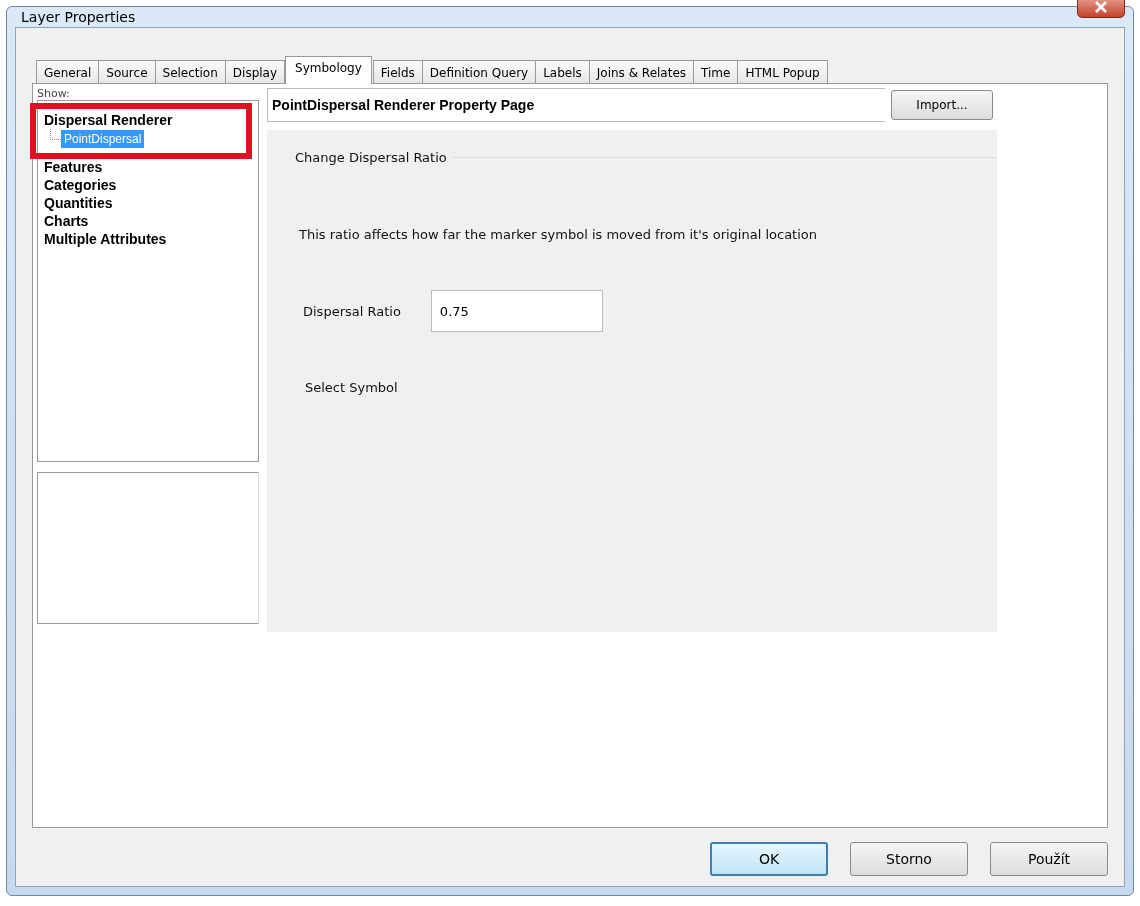  I want to click on renderer-item: Charts, so click(66, 221).